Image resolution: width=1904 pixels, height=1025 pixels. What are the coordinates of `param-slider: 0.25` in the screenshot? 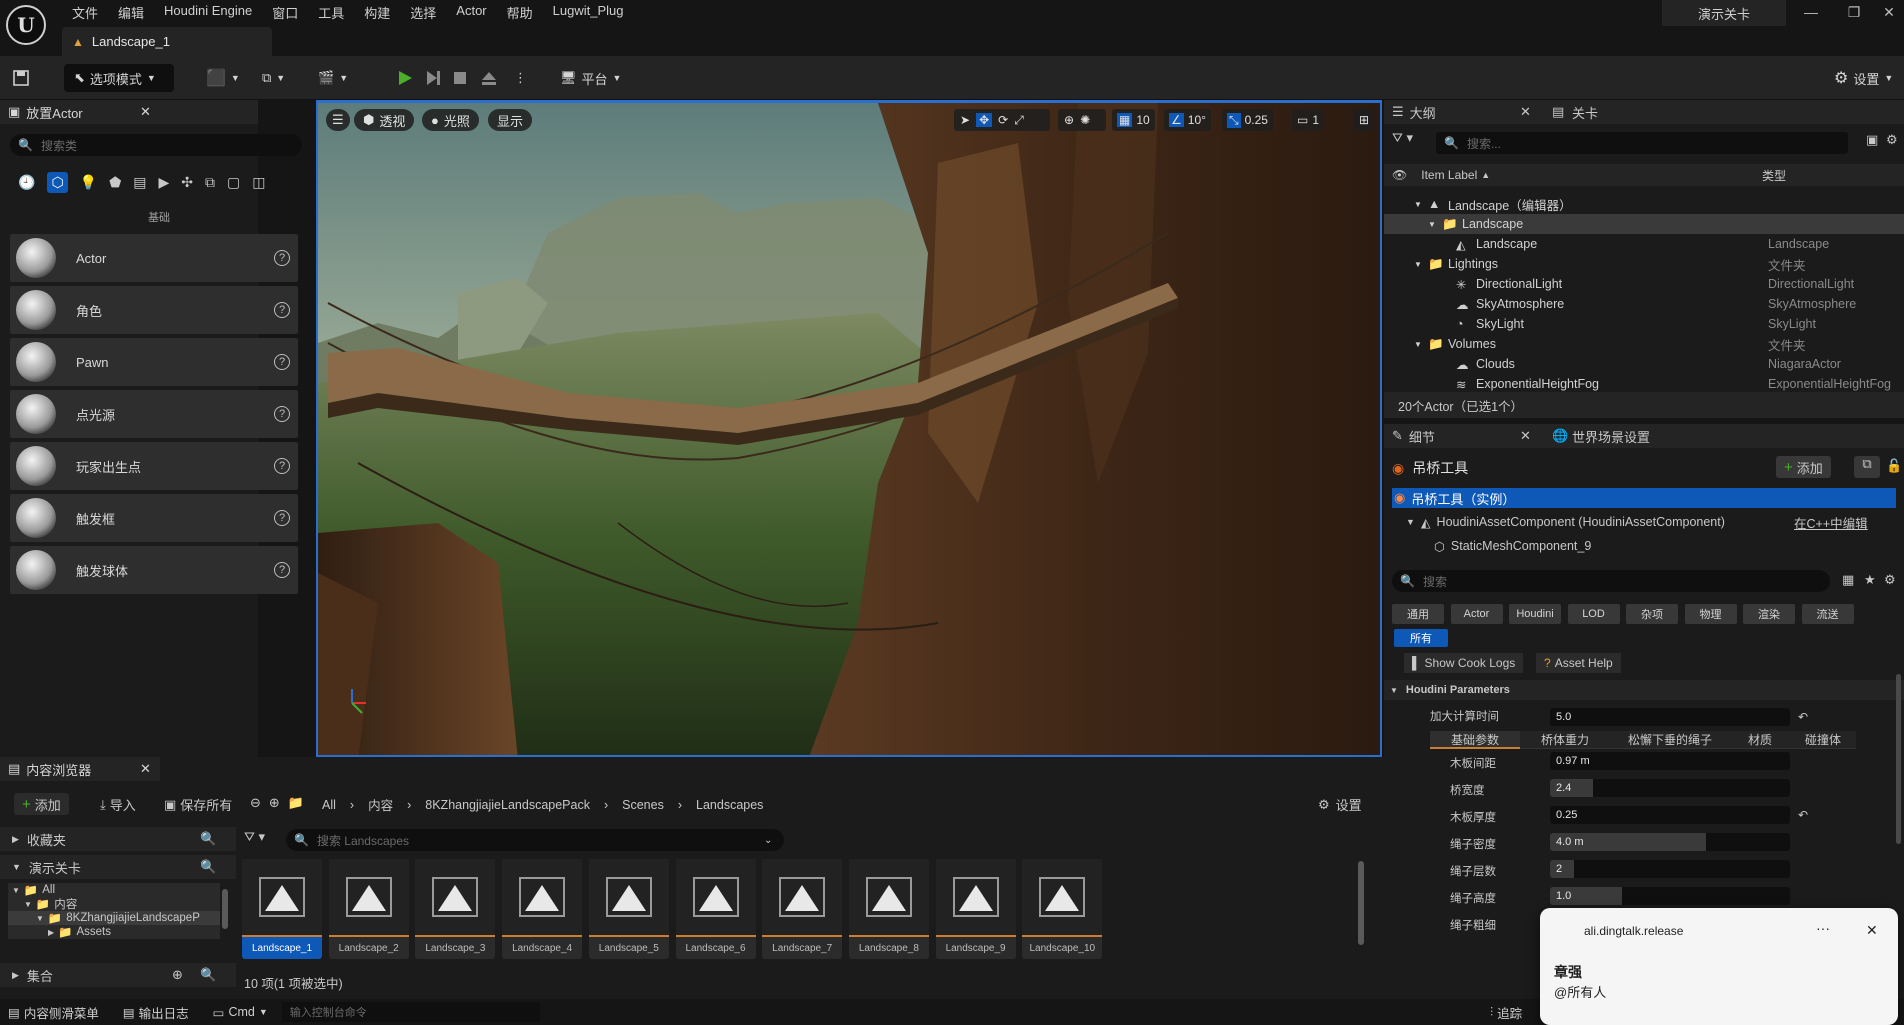 It's located at (1670, 815).